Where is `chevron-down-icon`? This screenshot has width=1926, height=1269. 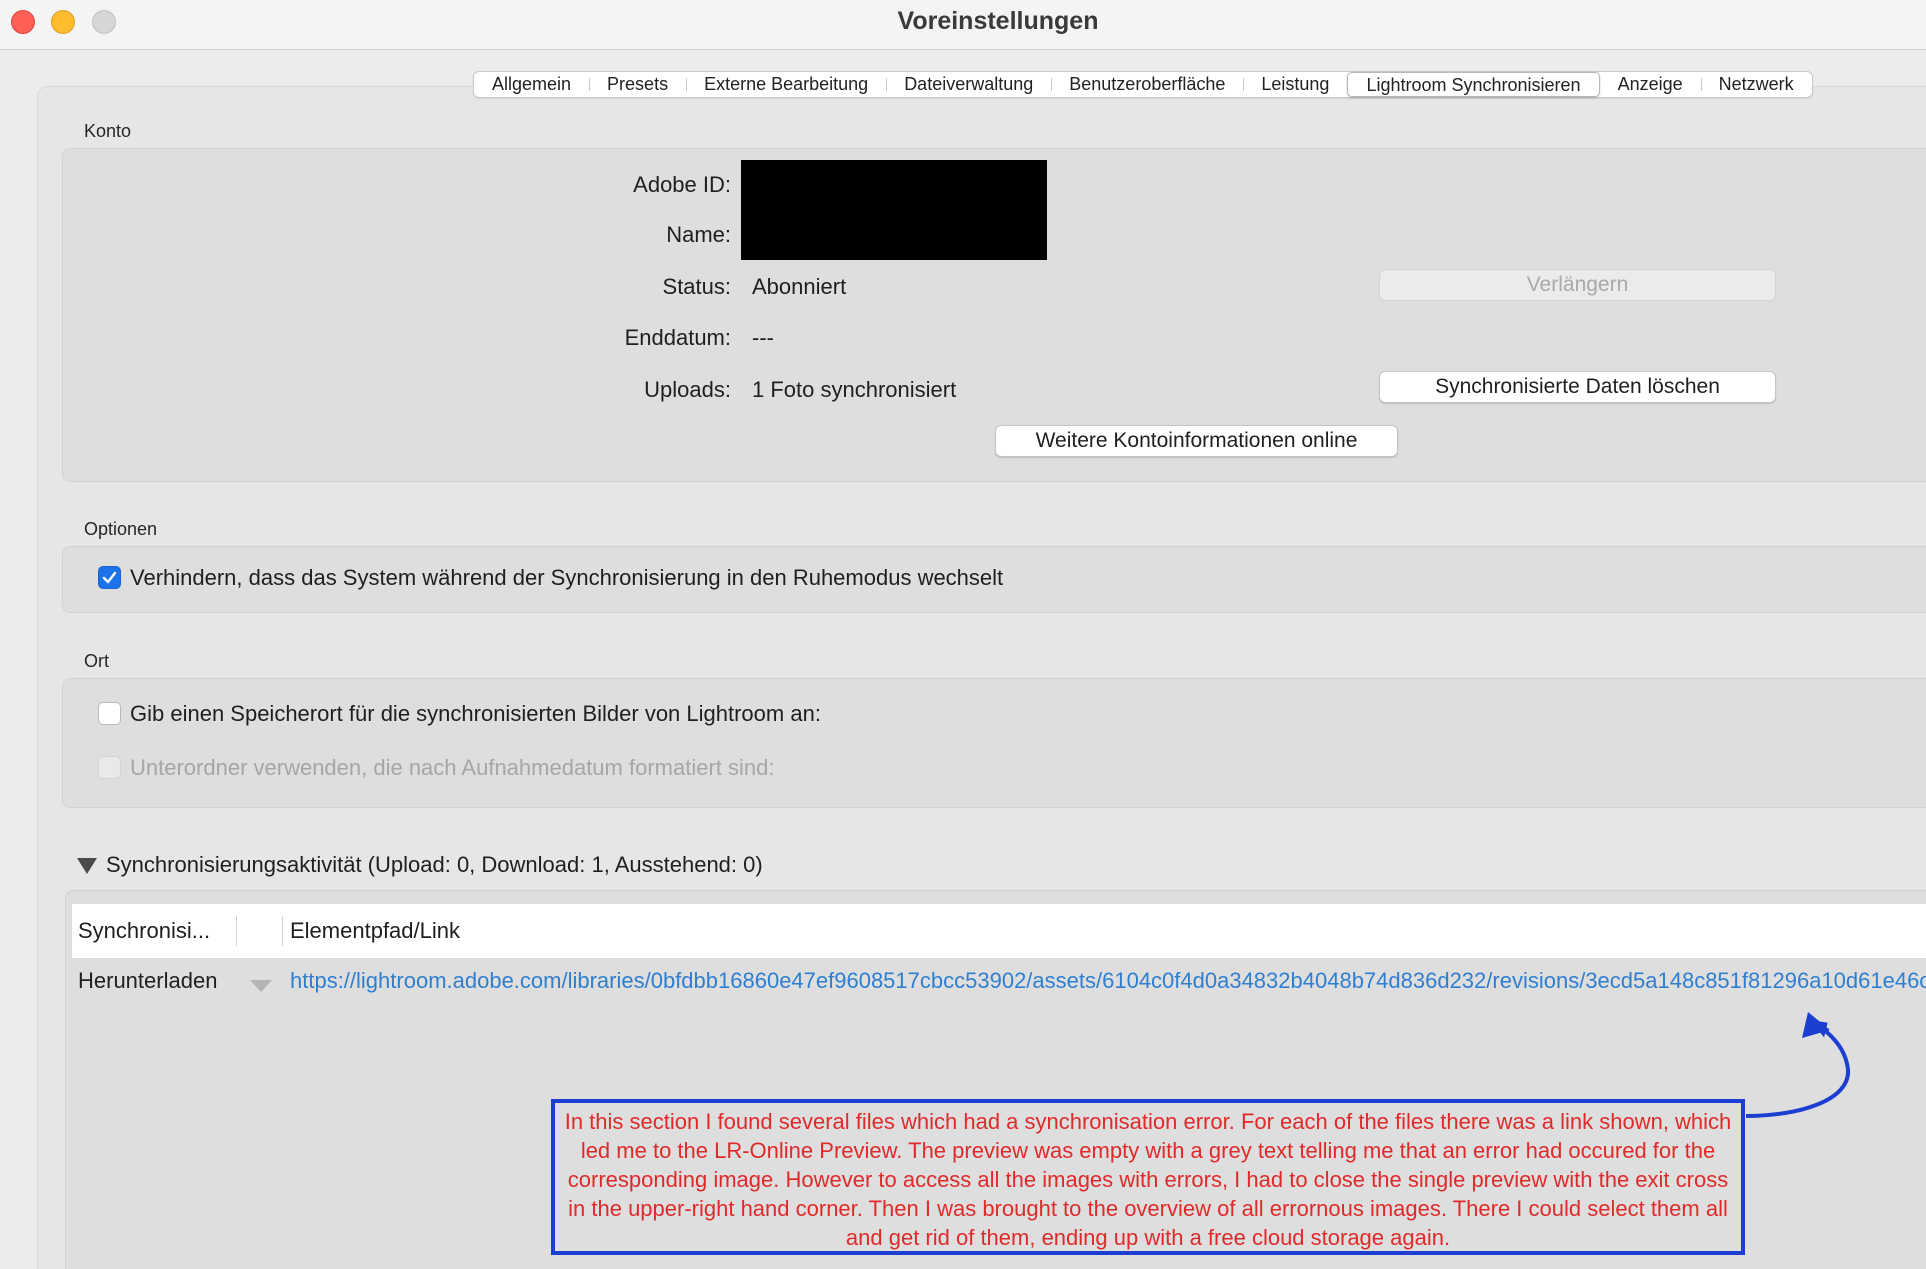
chevron-down-icon is located at coordinates (261, 986).